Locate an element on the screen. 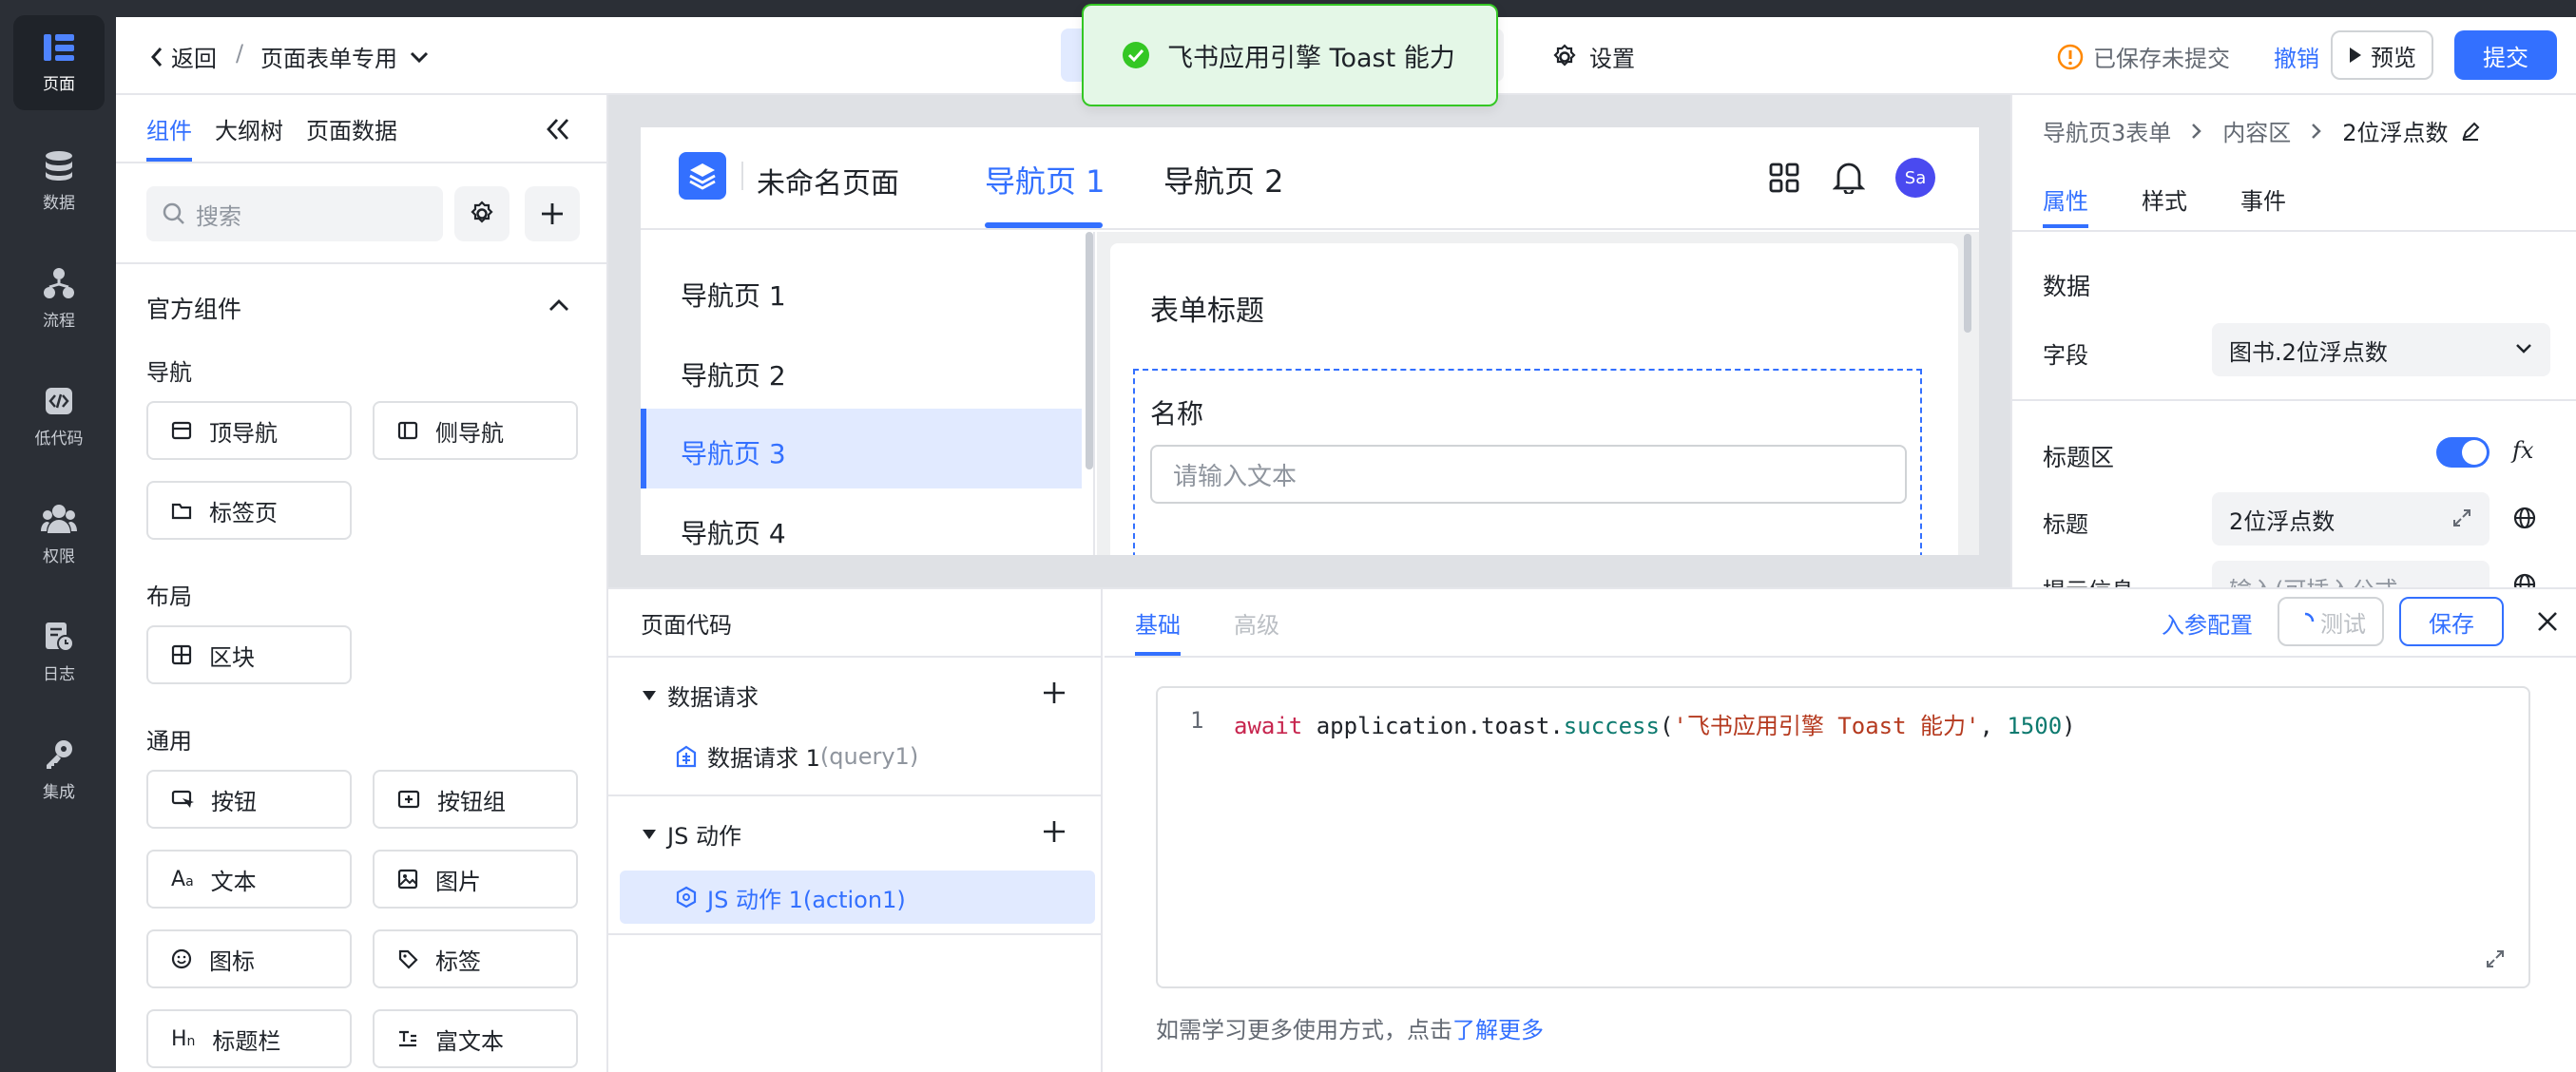 The height and width of the screenshot is (1072, 2576). component-tabs: 标签页 is located at coordinates (249, 510).